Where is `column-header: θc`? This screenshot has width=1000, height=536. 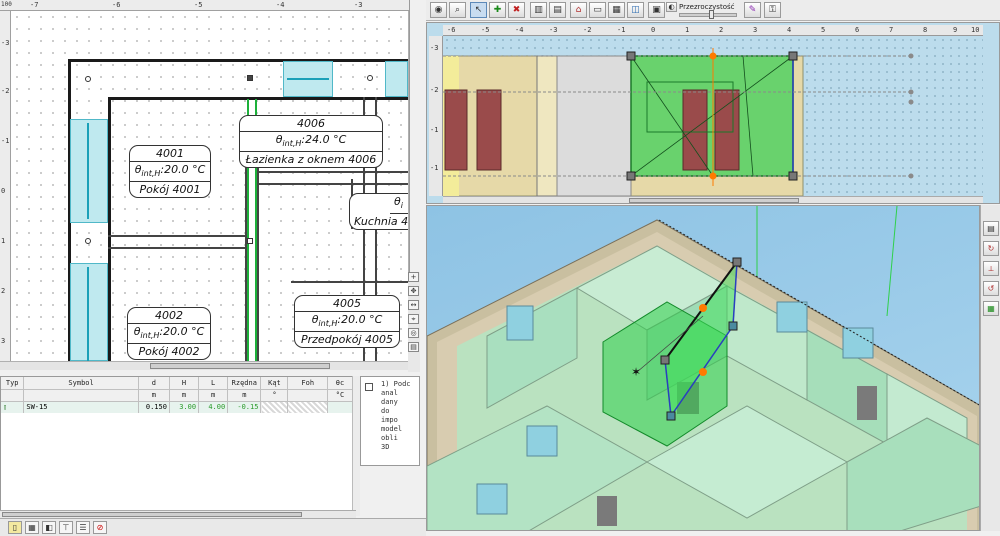
column-header: θc is located at coordinates (340, 383).